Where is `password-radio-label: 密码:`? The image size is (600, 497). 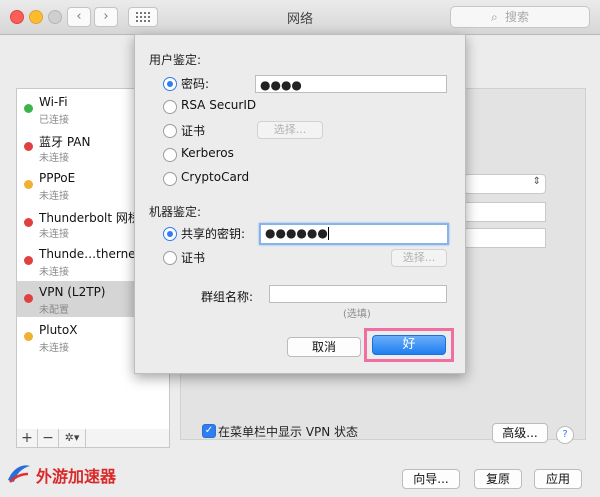 password-radio-label: 密码: is located at coordinates (195, 84).